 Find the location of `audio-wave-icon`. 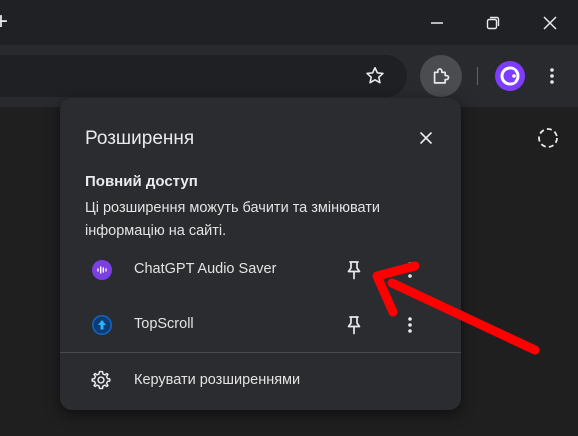

audio-wave-icon is located at coordinates (102, 270).